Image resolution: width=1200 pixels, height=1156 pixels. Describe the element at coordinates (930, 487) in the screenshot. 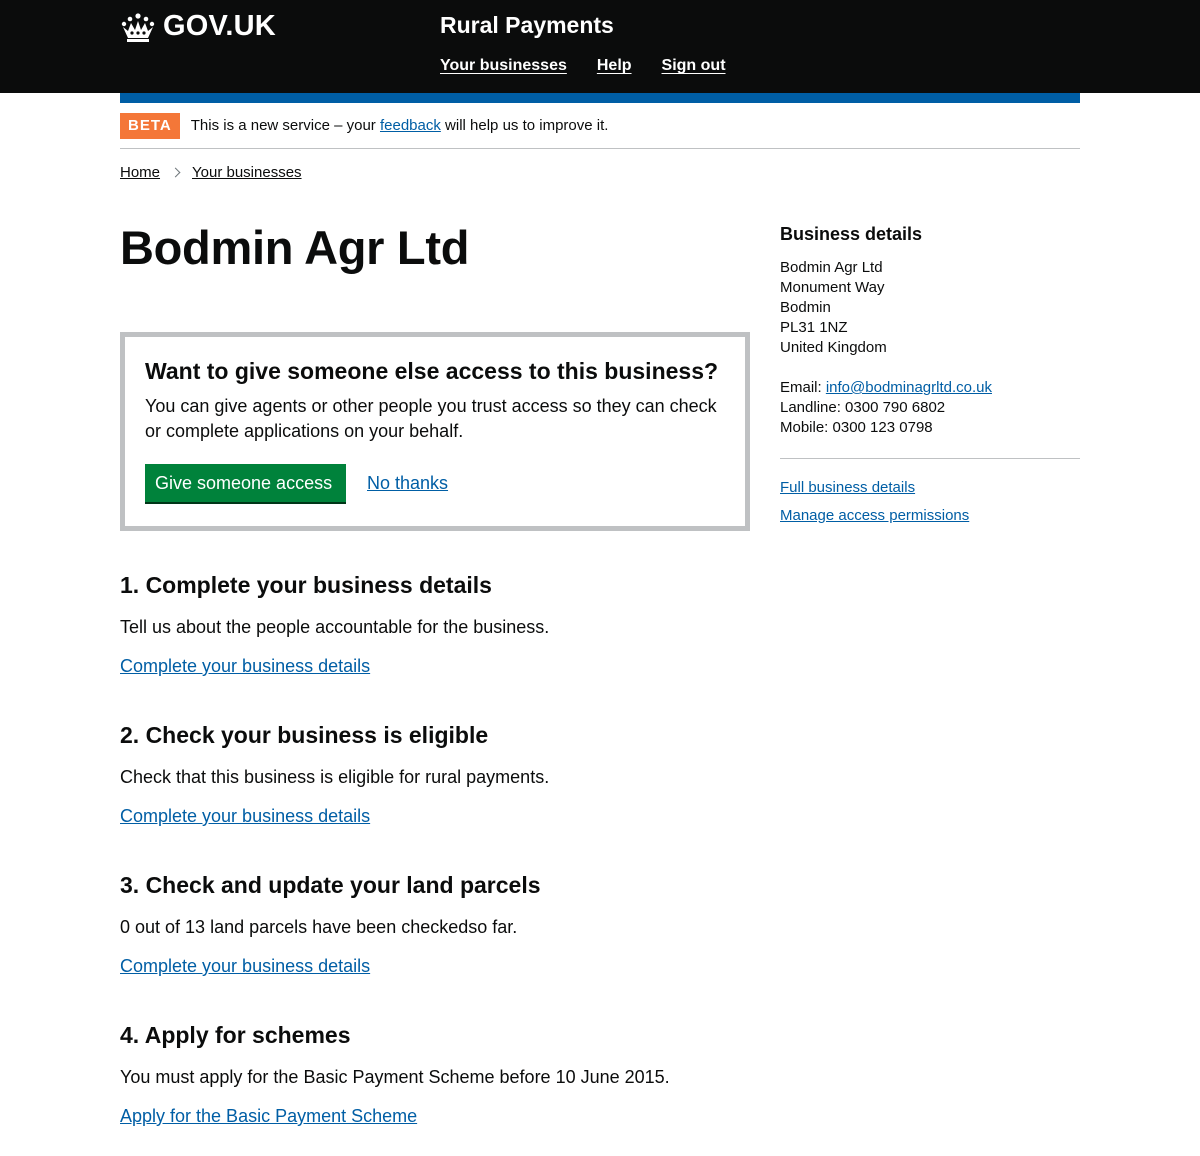

I see `full-business-details-link: Full business details` at that location.